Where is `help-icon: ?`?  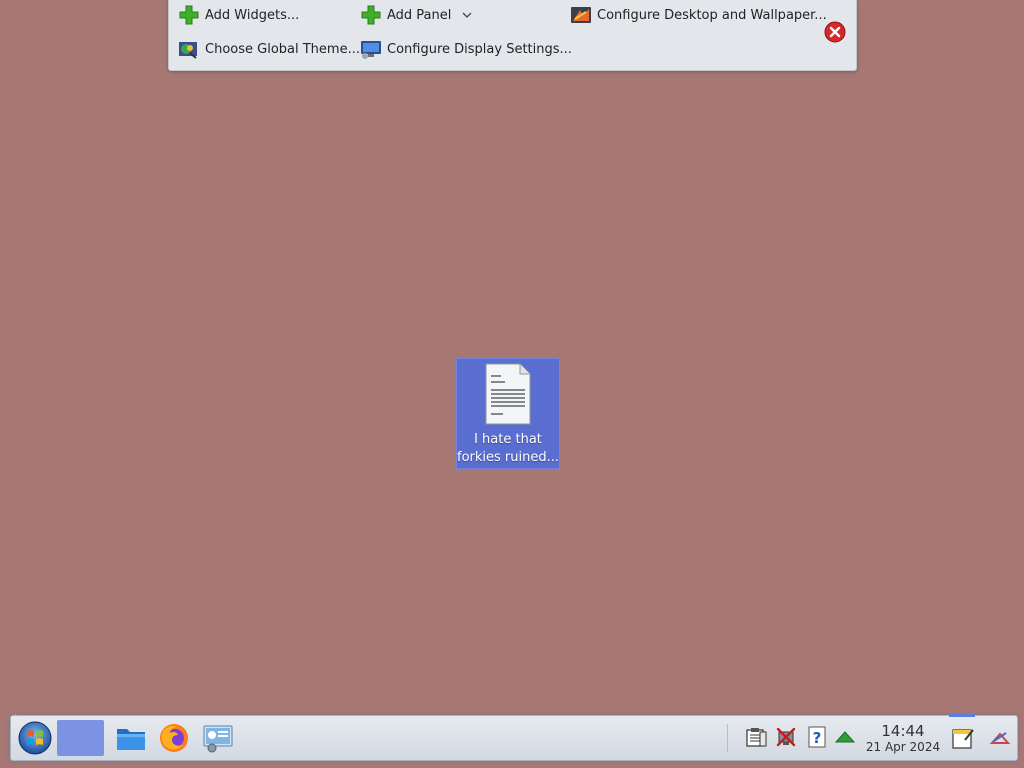 help-icon: ? is located at coordinates (817, 737).